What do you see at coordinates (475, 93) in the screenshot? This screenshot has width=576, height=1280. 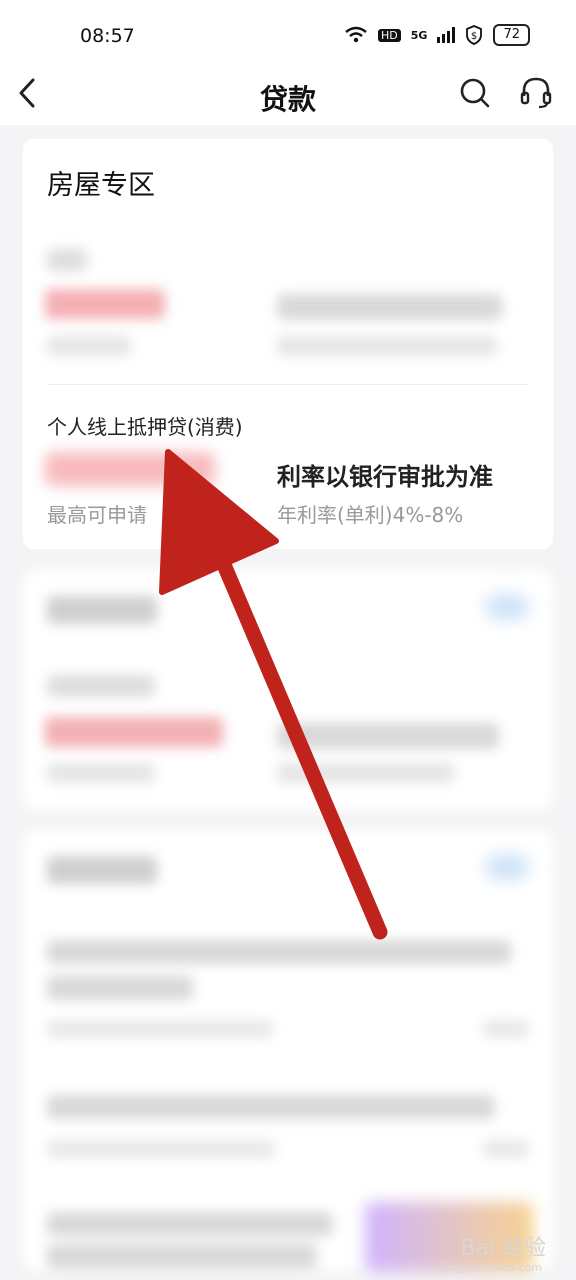 I see `search-icon` at bounding box center [475, 93].